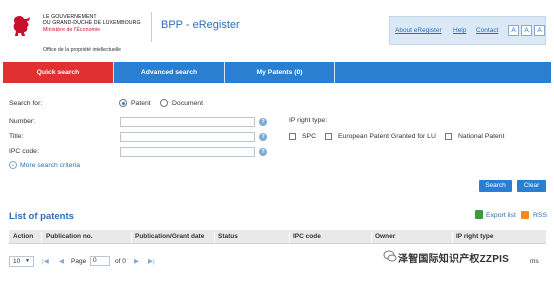  I want to click on column-header-publication-no: Publication no., so click(69, 236).